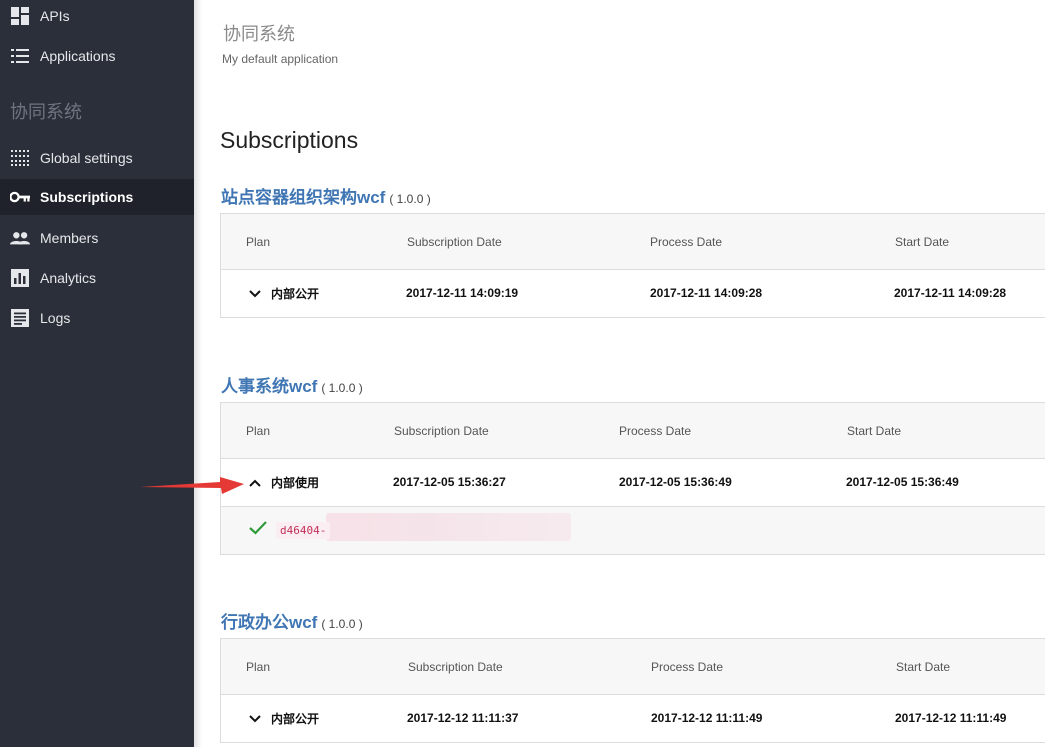  I want to click on api-heading: 行政办公wcf ( 1.0.0 ), so click(292, 620).